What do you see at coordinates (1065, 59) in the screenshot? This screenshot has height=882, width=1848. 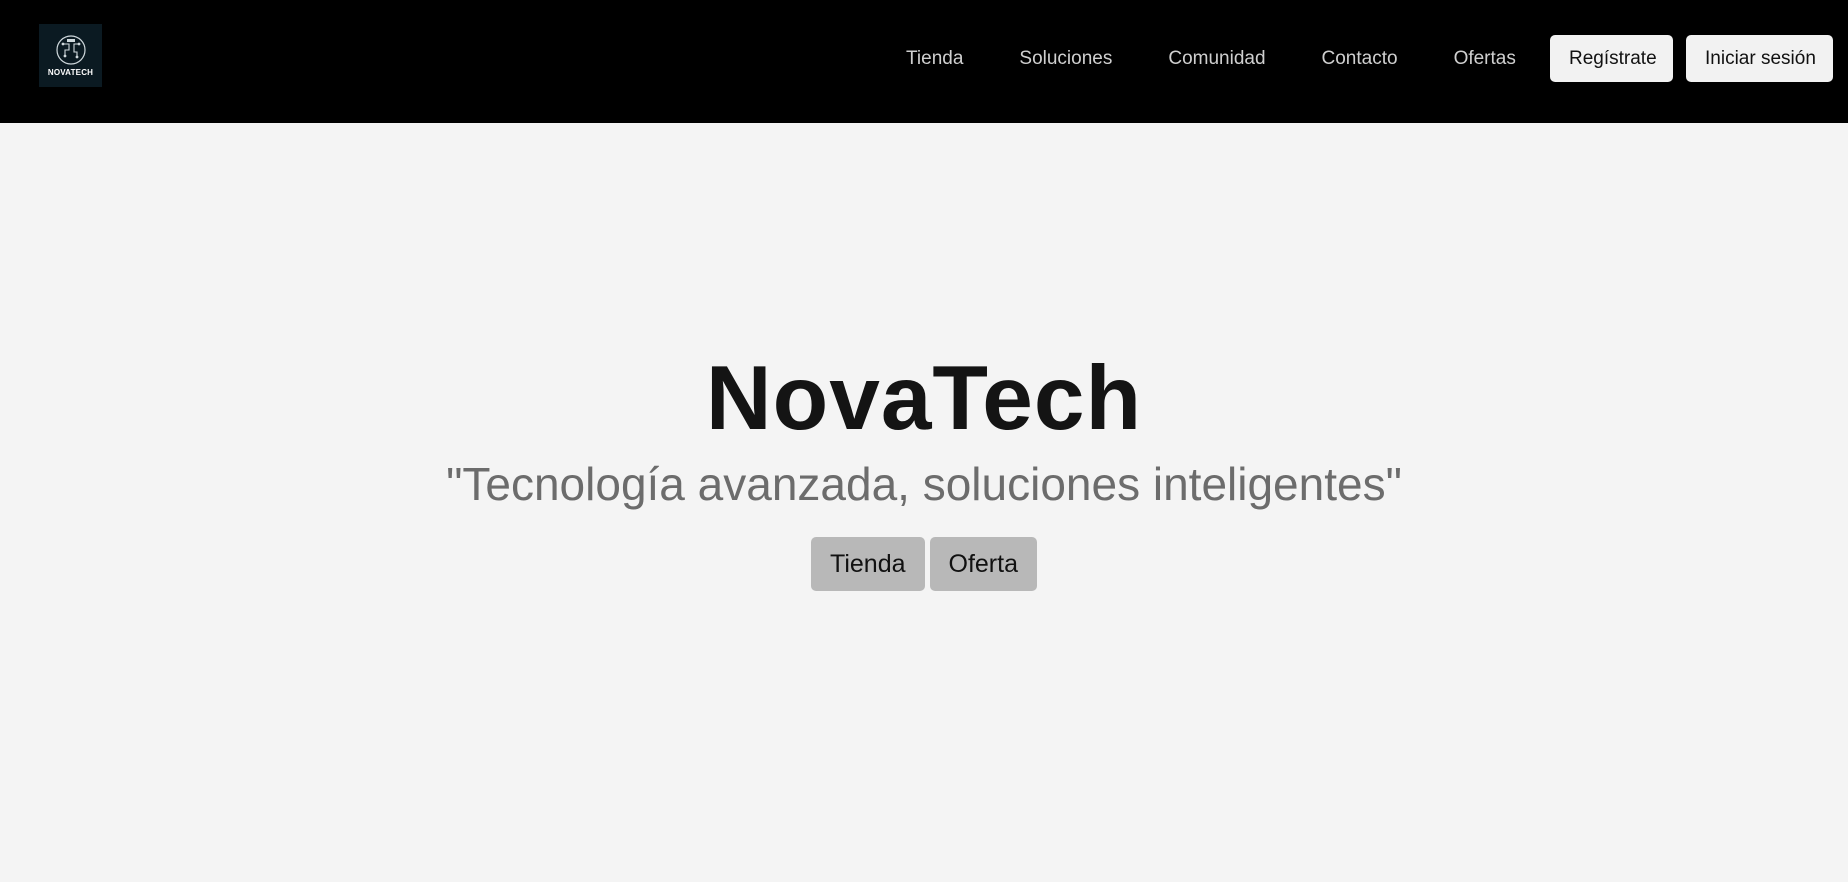 I see `nav-link-soluciones: Soluciones` at bounding box center [1065, 59].